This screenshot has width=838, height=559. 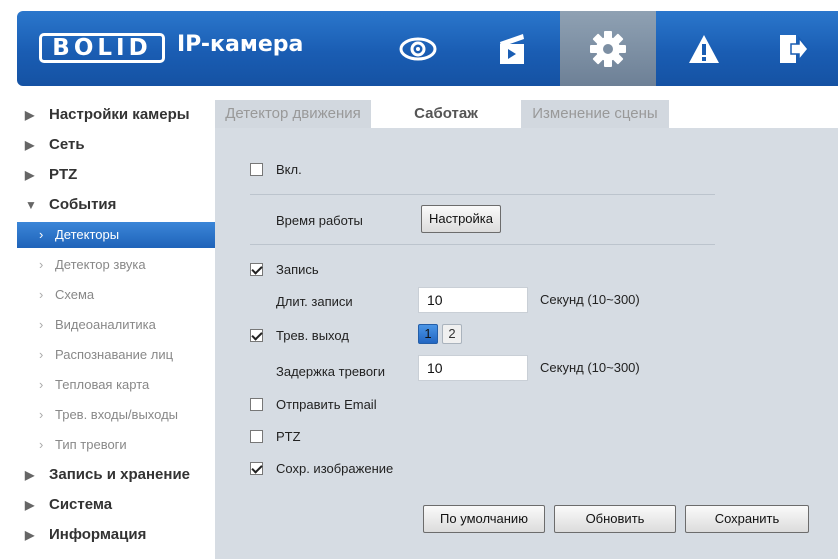 I want to click on sidebar-item-events: ▼ События, so click(x=116, y=205).